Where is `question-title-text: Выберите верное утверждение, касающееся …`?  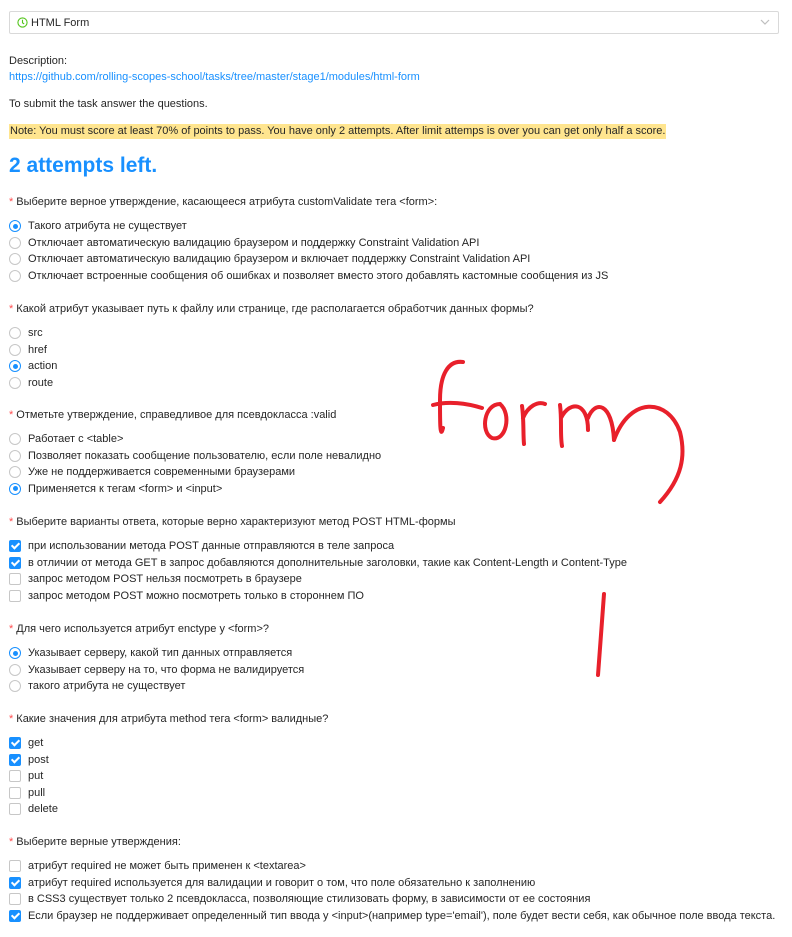 question-title-text: Выберите верное утверждение, касающееся … is located at coordinates (227, 202).